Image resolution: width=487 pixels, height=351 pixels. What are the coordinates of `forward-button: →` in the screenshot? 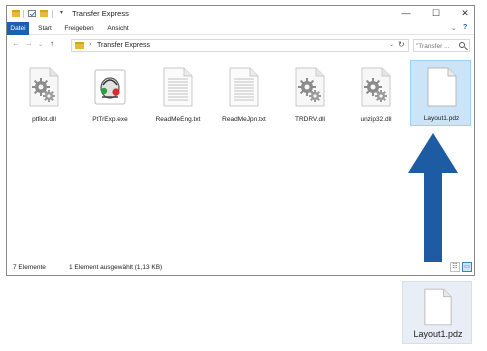 It's located at (29, 43).